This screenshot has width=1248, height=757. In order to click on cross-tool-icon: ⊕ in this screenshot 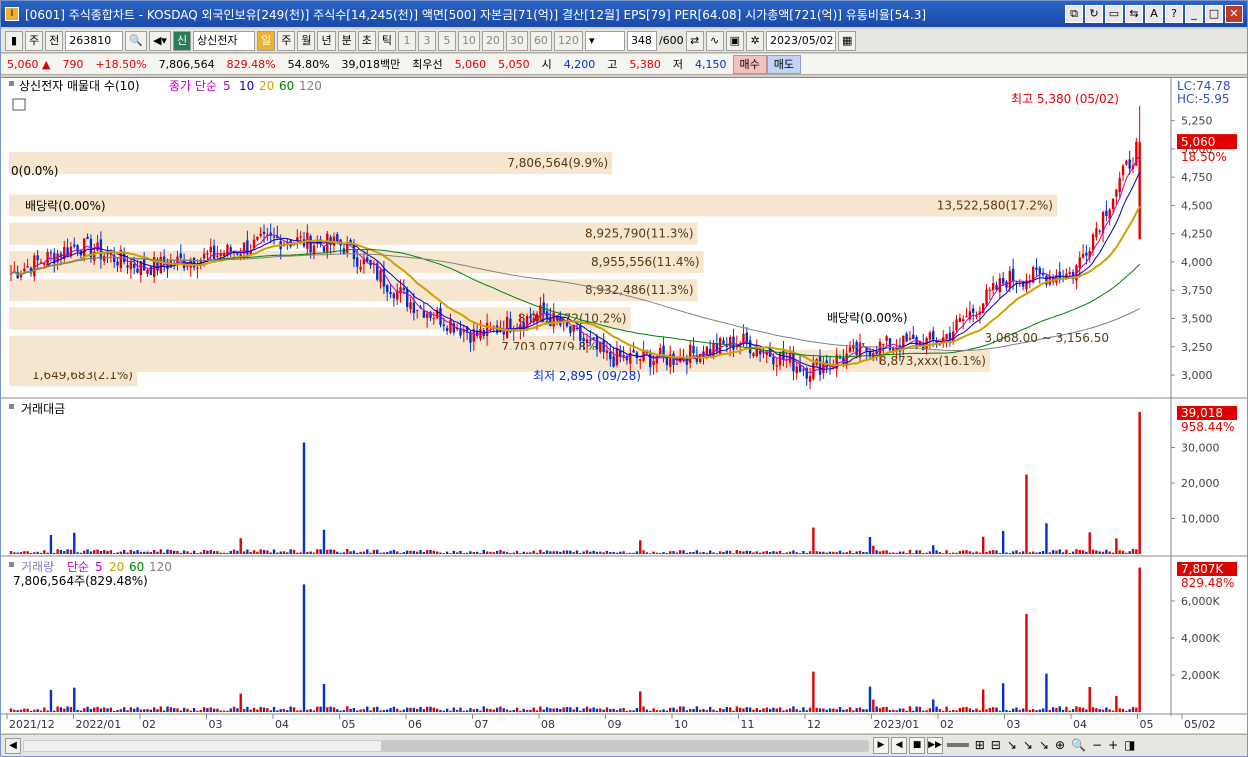, I will do `click(1060, 745)`.